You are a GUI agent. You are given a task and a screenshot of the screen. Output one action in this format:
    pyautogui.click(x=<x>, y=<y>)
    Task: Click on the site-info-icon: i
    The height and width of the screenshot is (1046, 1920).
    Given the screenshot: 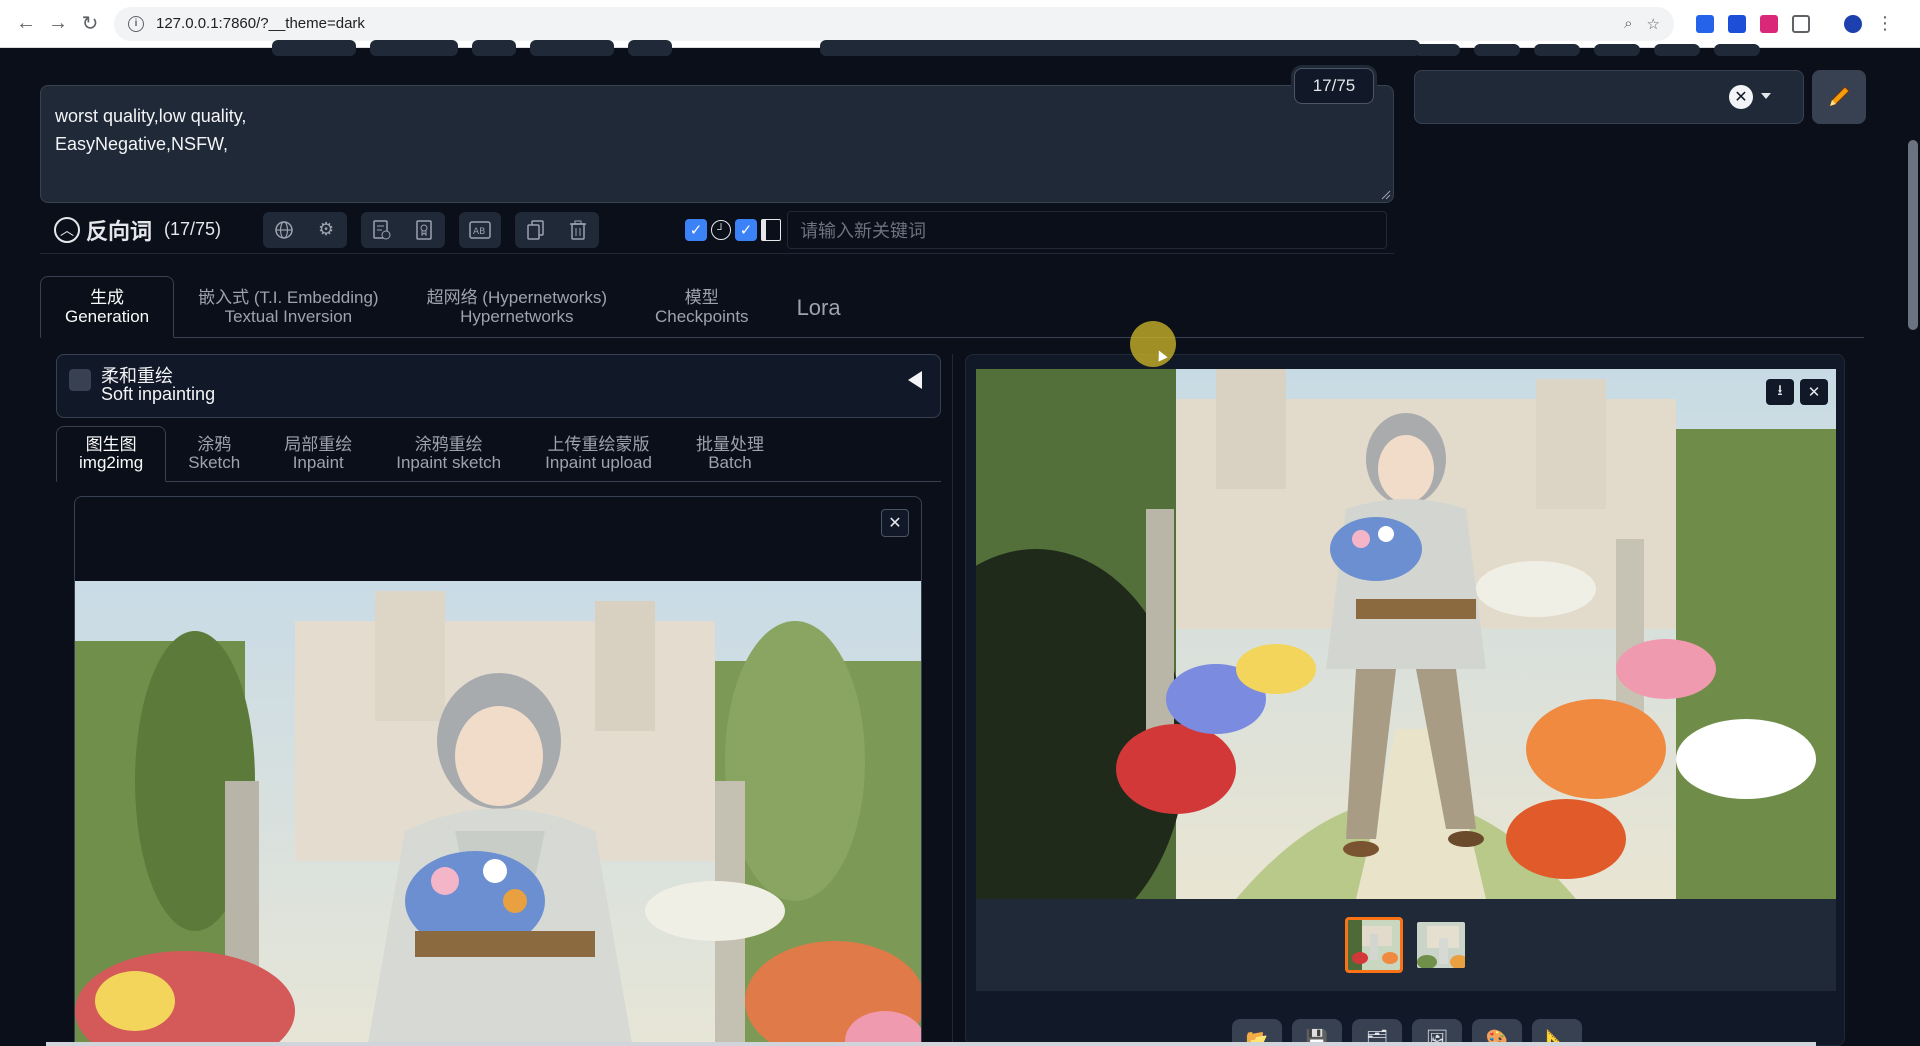 What is the action you would take?
    pyautogui.click(x=136, y=23)
    